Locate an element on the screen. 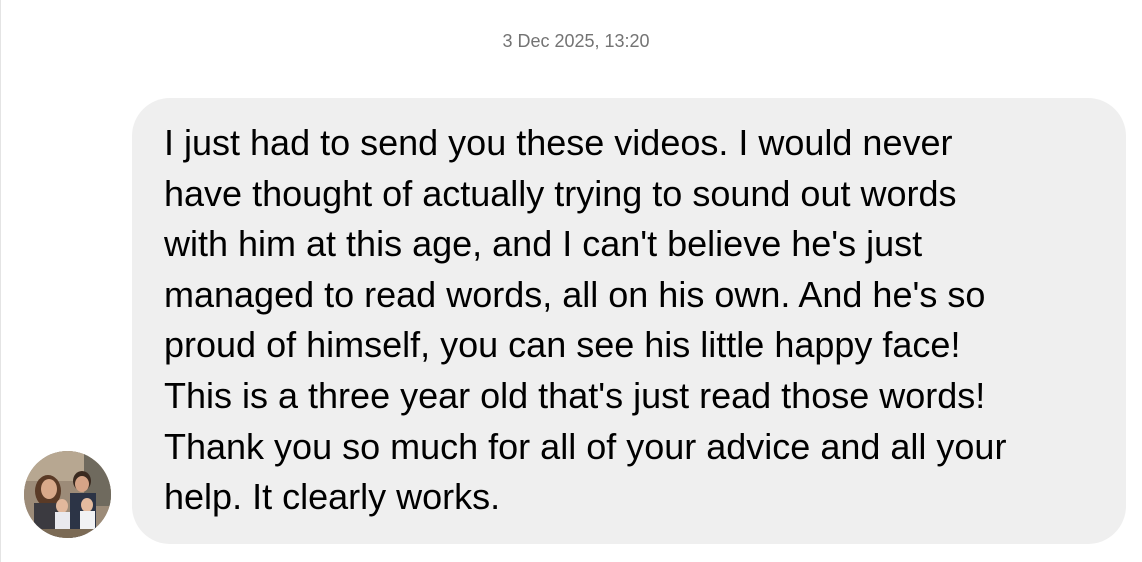  message-timestamp: 3 Dec 2025, 13:20 is located at coordinates (576, 41).